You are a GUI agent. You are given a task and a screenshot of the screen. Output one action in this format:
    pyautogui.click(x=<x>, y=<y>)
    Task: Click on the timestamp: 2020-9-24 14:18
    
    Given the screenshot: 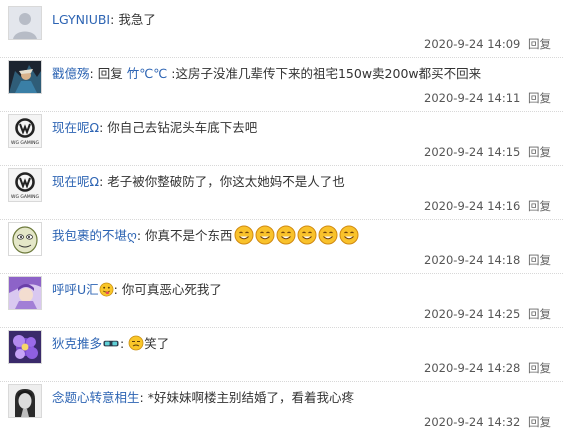 What is the action you would take?
    pyautogui.click(x=472, y=260)
    